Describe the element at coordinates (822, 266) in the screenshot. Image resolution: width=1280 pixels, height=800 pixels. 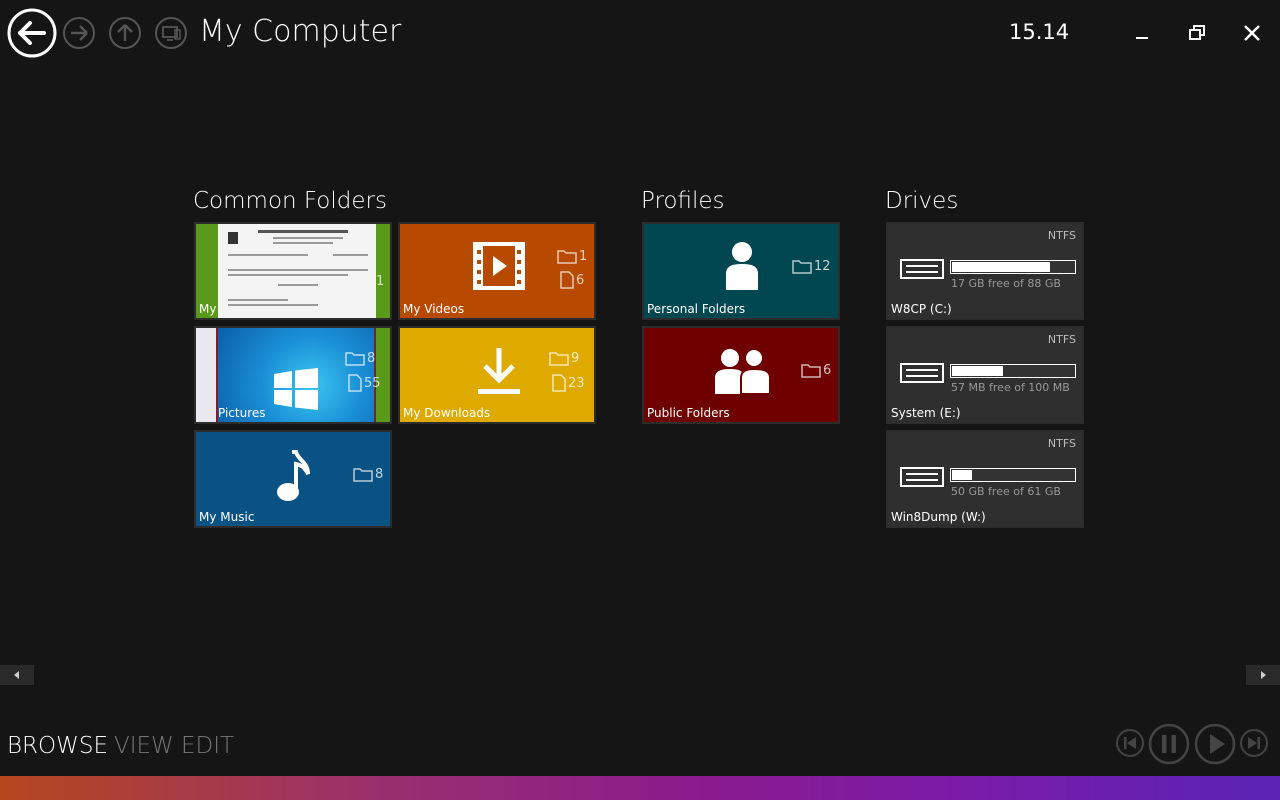
I see `folder-count-value: 12` at that location.